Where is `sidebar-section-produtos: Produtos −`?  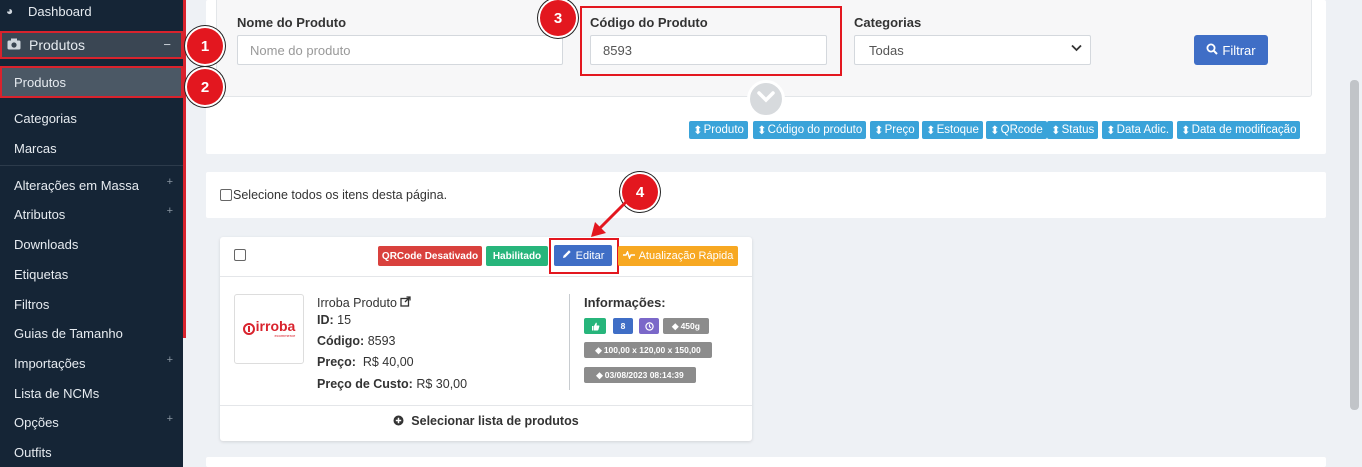 sidebar-section-produtos: Produtos − is located at coordinates (91, 45).